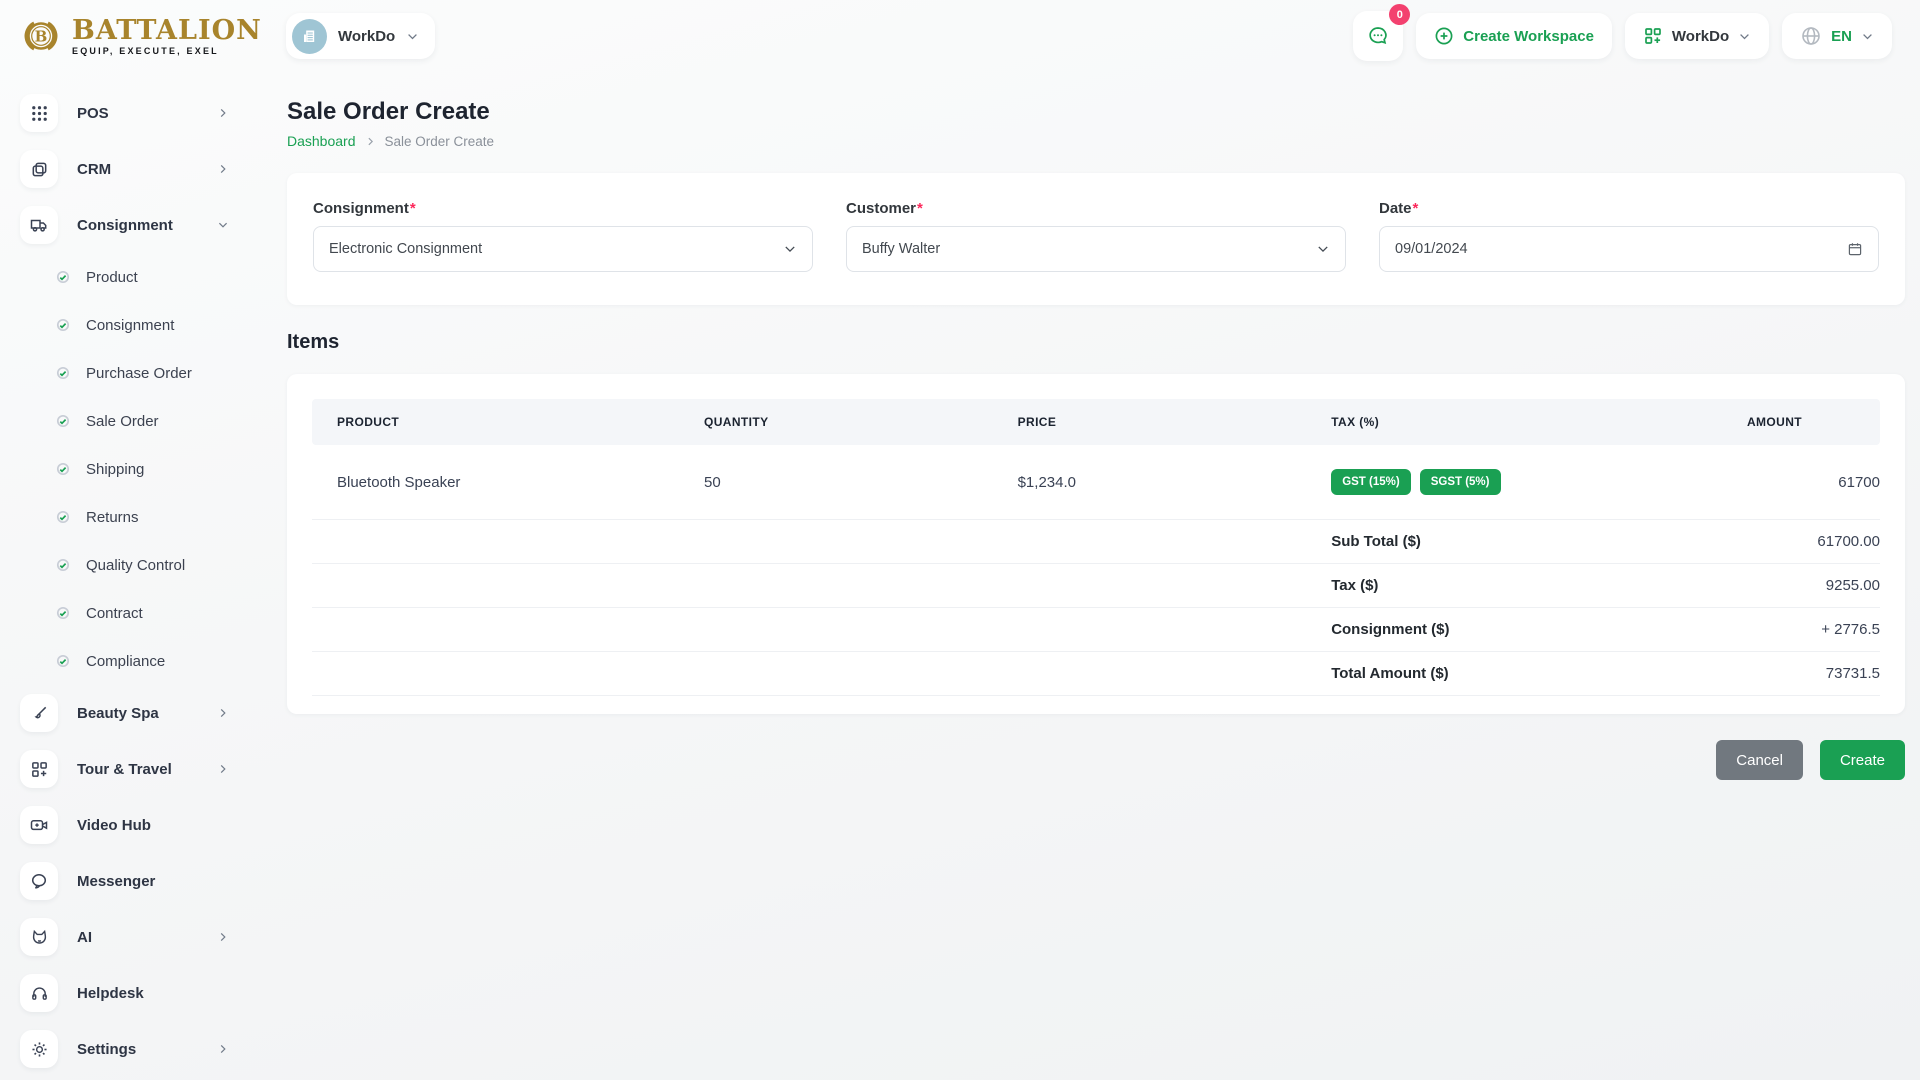  What do you see at coordinates (116, 881) in the screenshot?
I see `sidebar-item-label: Messenger` at bounding box center [116, 881].